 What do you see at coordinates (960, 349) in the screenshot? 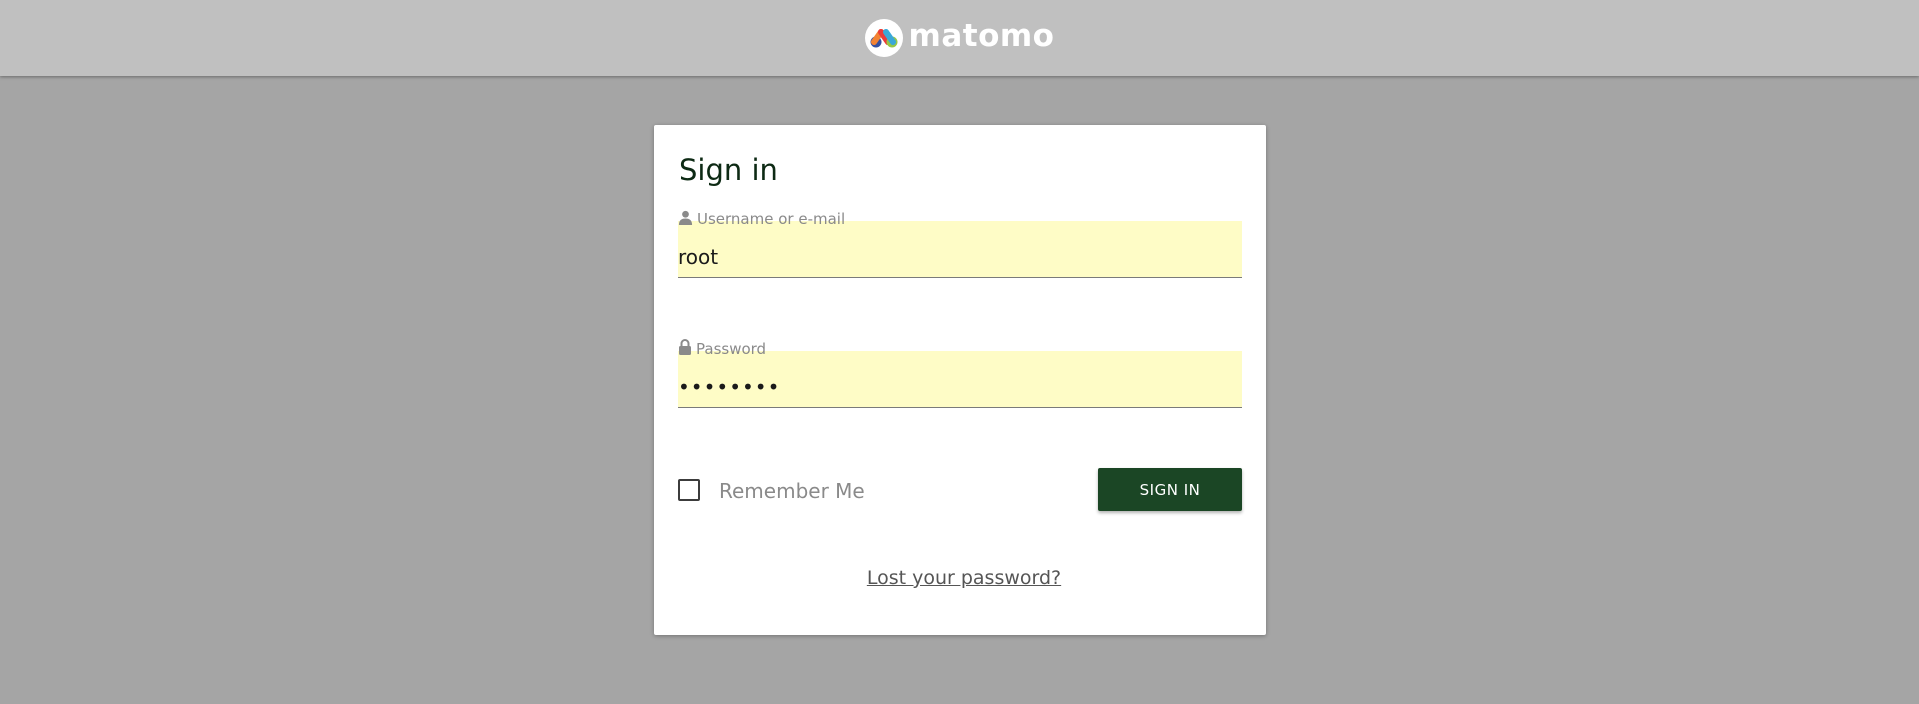
I see `password-label: Password` at bounding box center [960, 349].